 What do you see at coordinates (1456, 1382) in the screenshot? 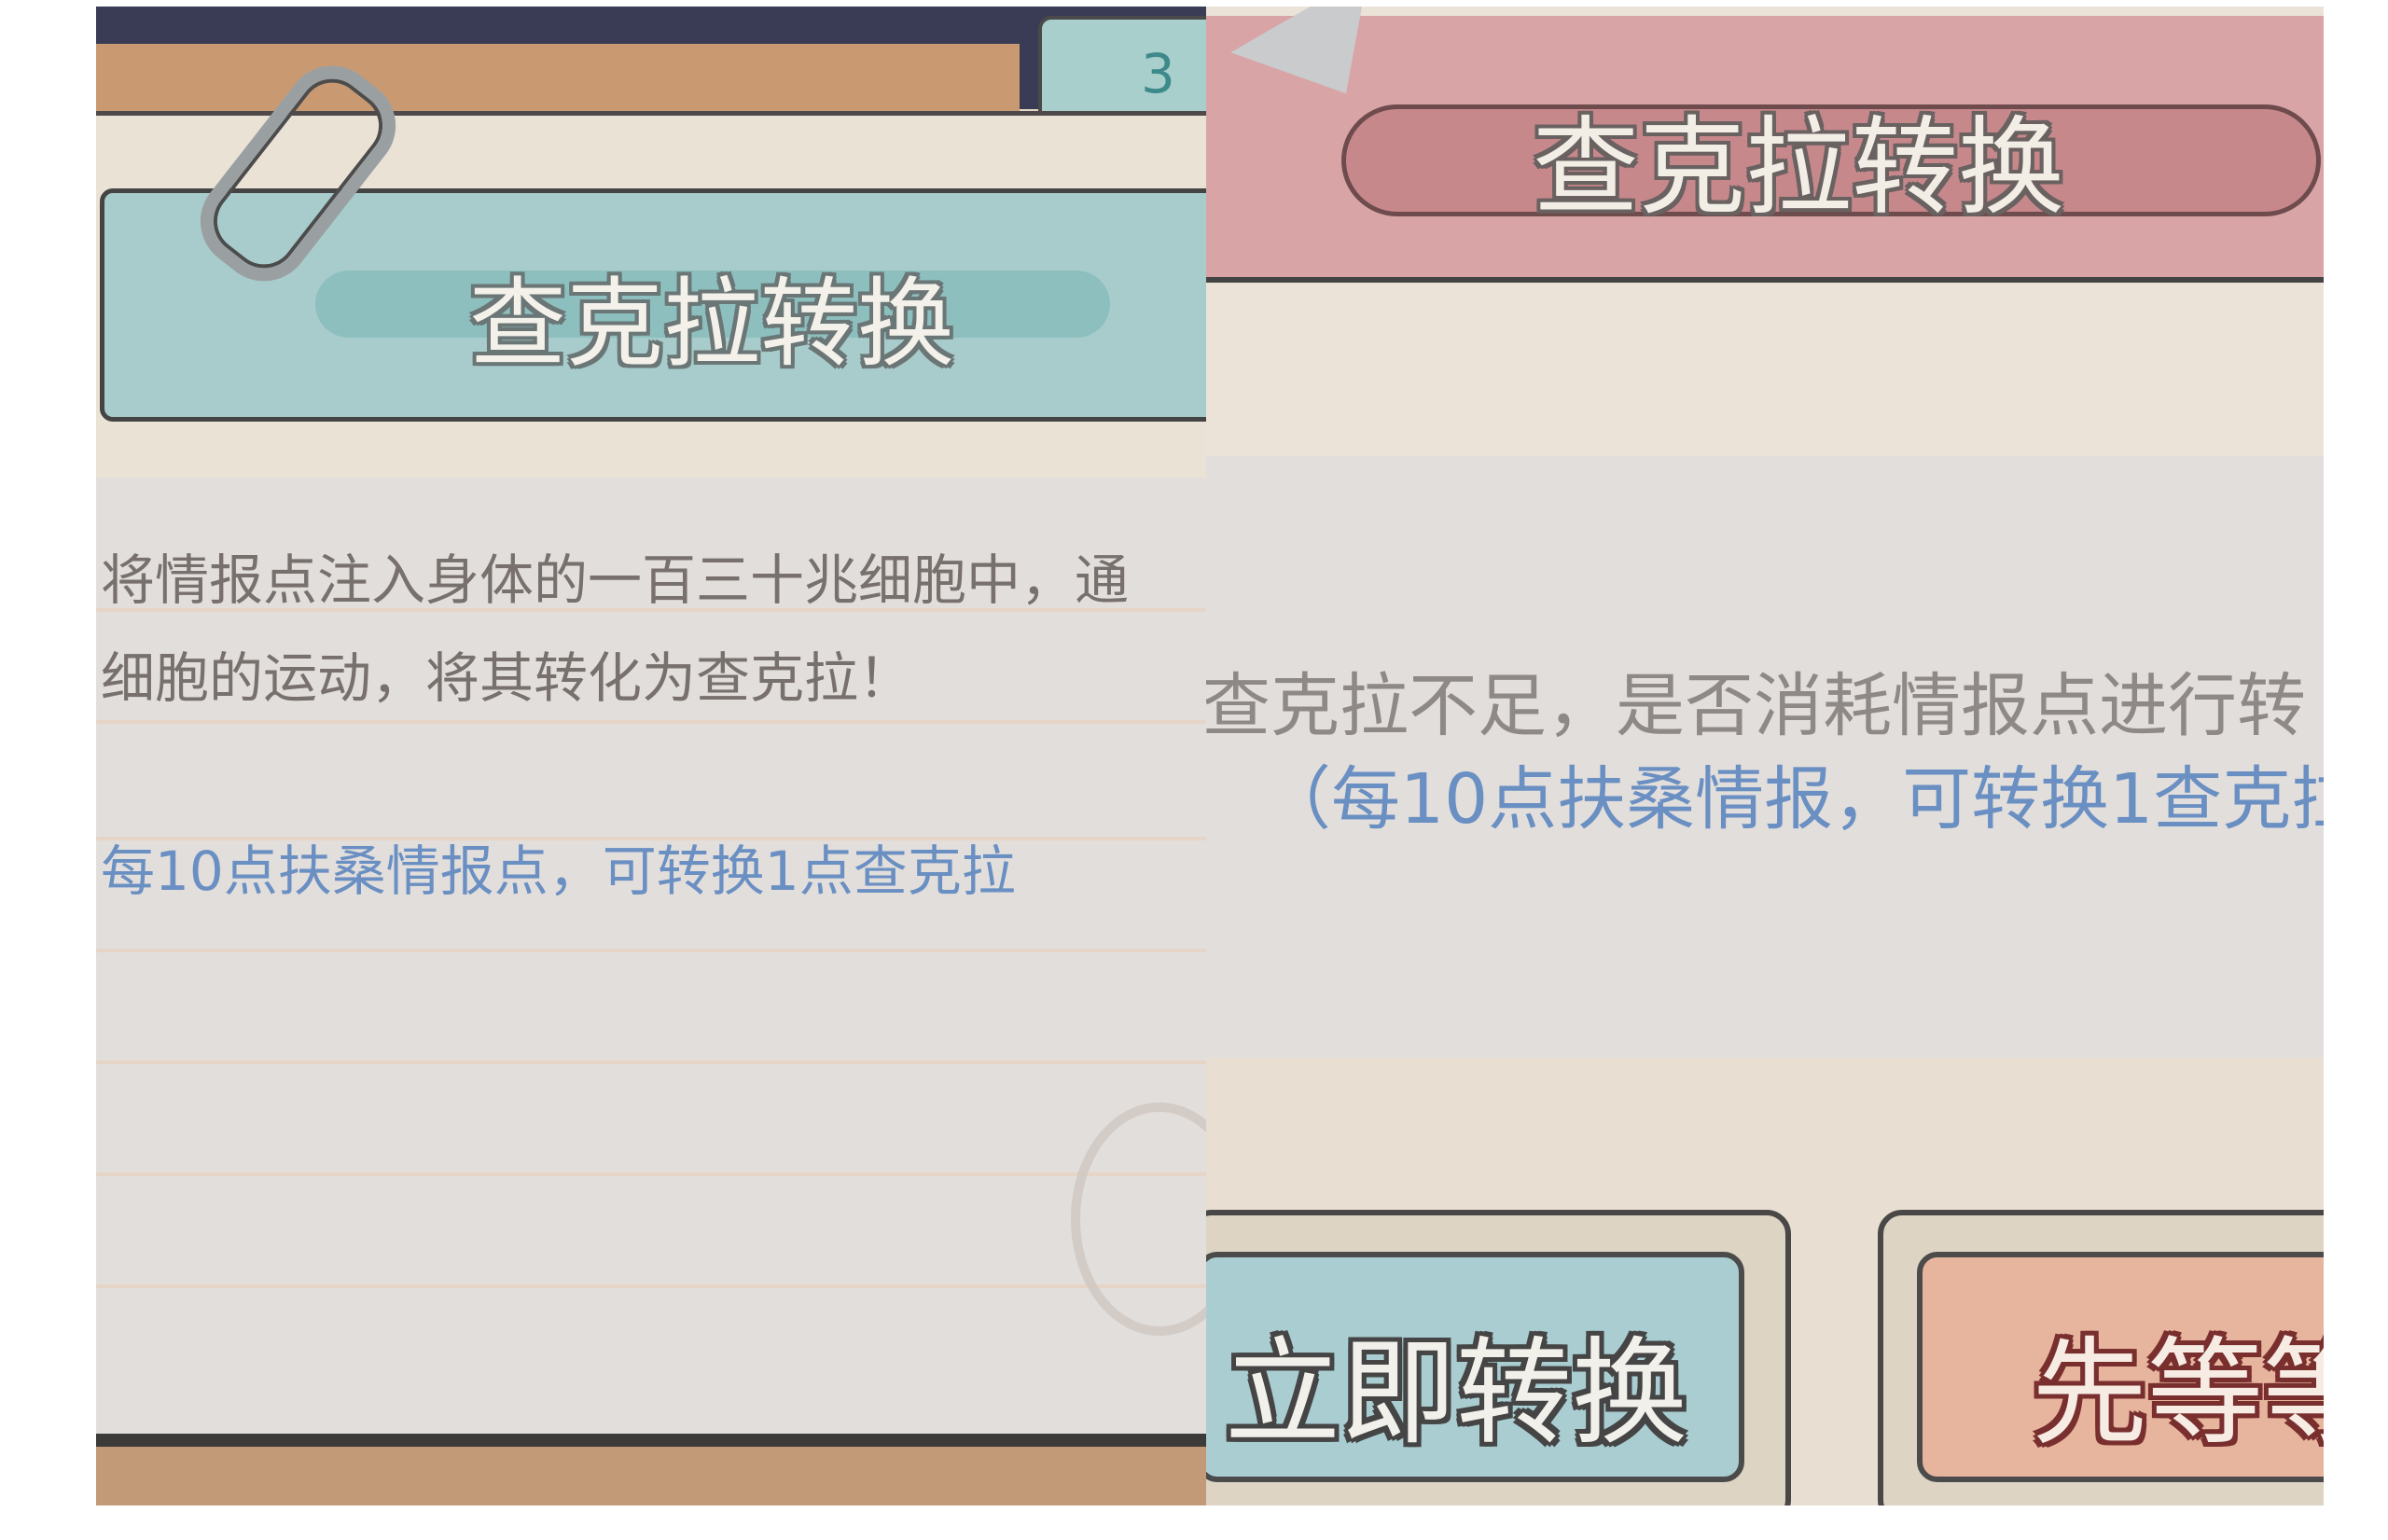
I see `convert-now-label: 立即转换` at bounding box center [1456, 1382].